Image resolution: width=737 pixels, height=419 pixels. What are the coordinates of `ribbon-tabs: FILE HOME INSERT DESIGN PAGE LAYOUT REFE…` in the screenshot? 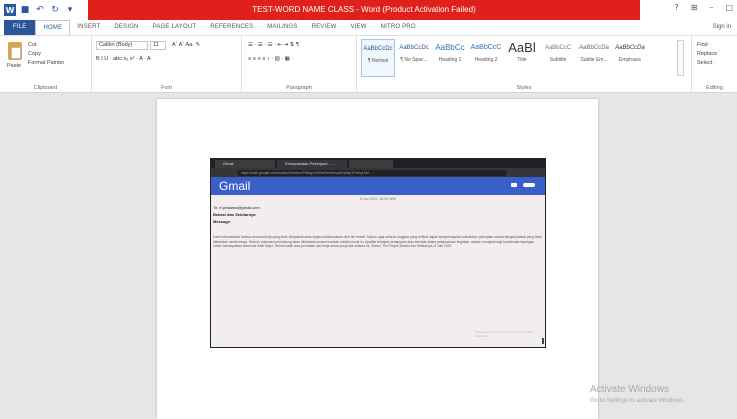 It's located at (368, 27).